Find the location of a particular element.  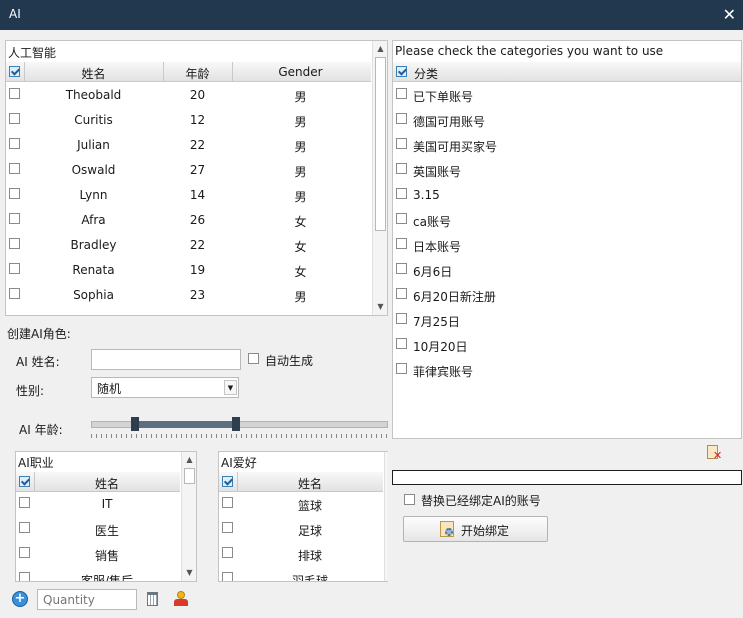

ai-table-scrollbar: ▲ ▼ is located at coordinates (379, 178).